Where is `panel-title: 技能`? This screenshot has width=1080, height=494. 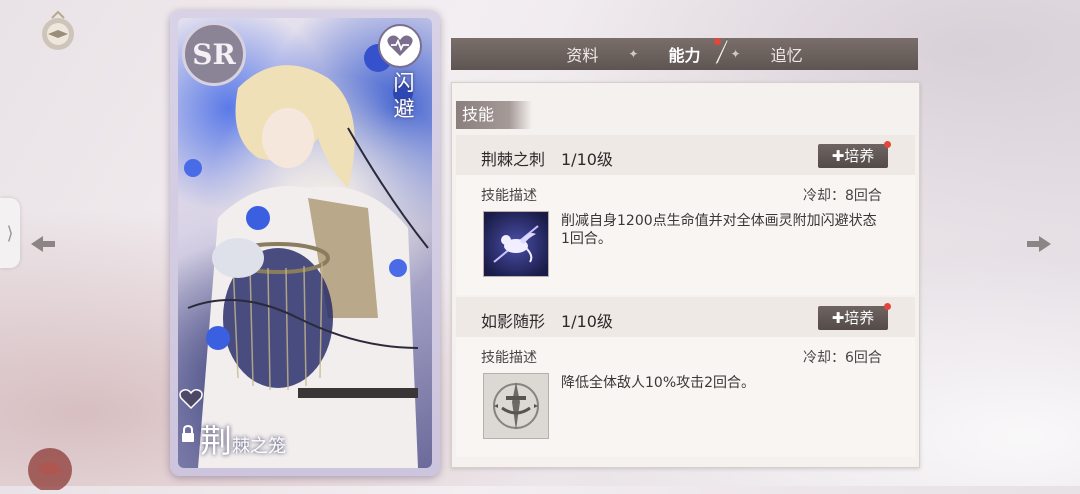 panel-title: 技能 is located at coordinates (494, 115).